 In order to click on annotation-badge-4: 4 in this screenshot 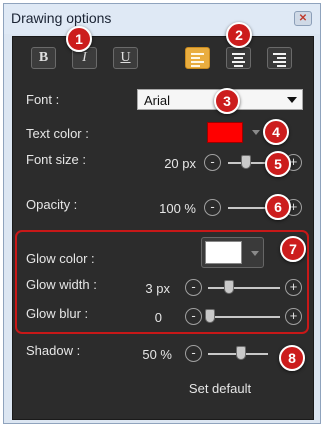, I will do `click(276, 132)`.